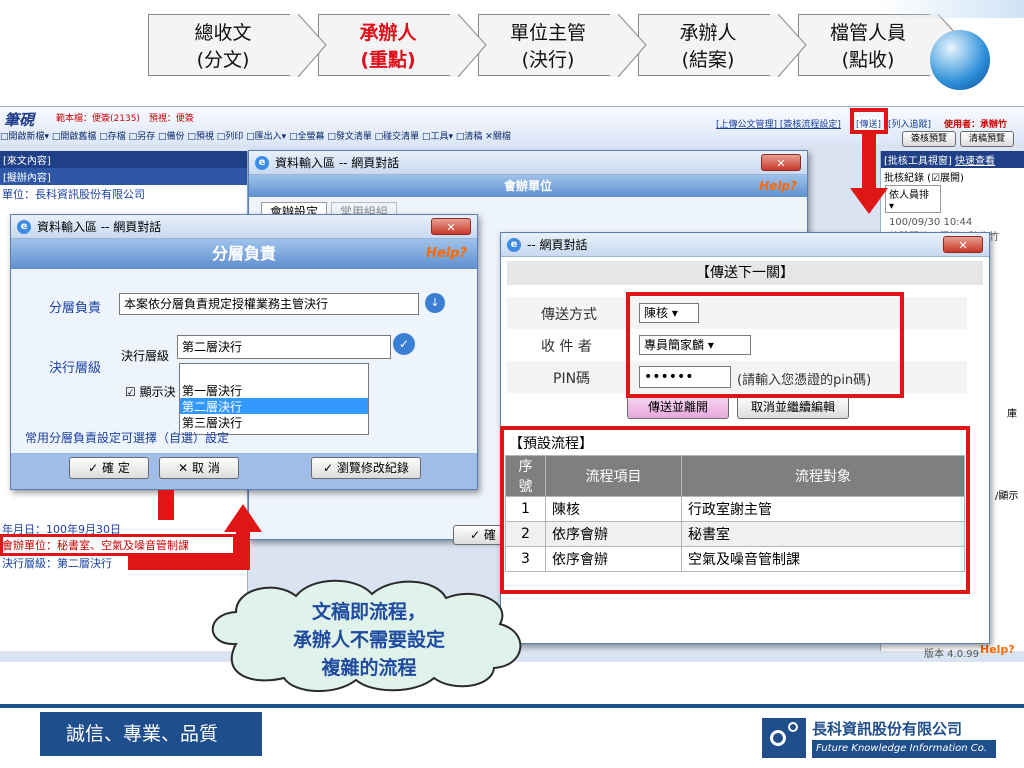 Image resolution: width=1024 pixels, height=768 pixels. I want to click on quick-view-link: 快速查看, so click(975, 161).